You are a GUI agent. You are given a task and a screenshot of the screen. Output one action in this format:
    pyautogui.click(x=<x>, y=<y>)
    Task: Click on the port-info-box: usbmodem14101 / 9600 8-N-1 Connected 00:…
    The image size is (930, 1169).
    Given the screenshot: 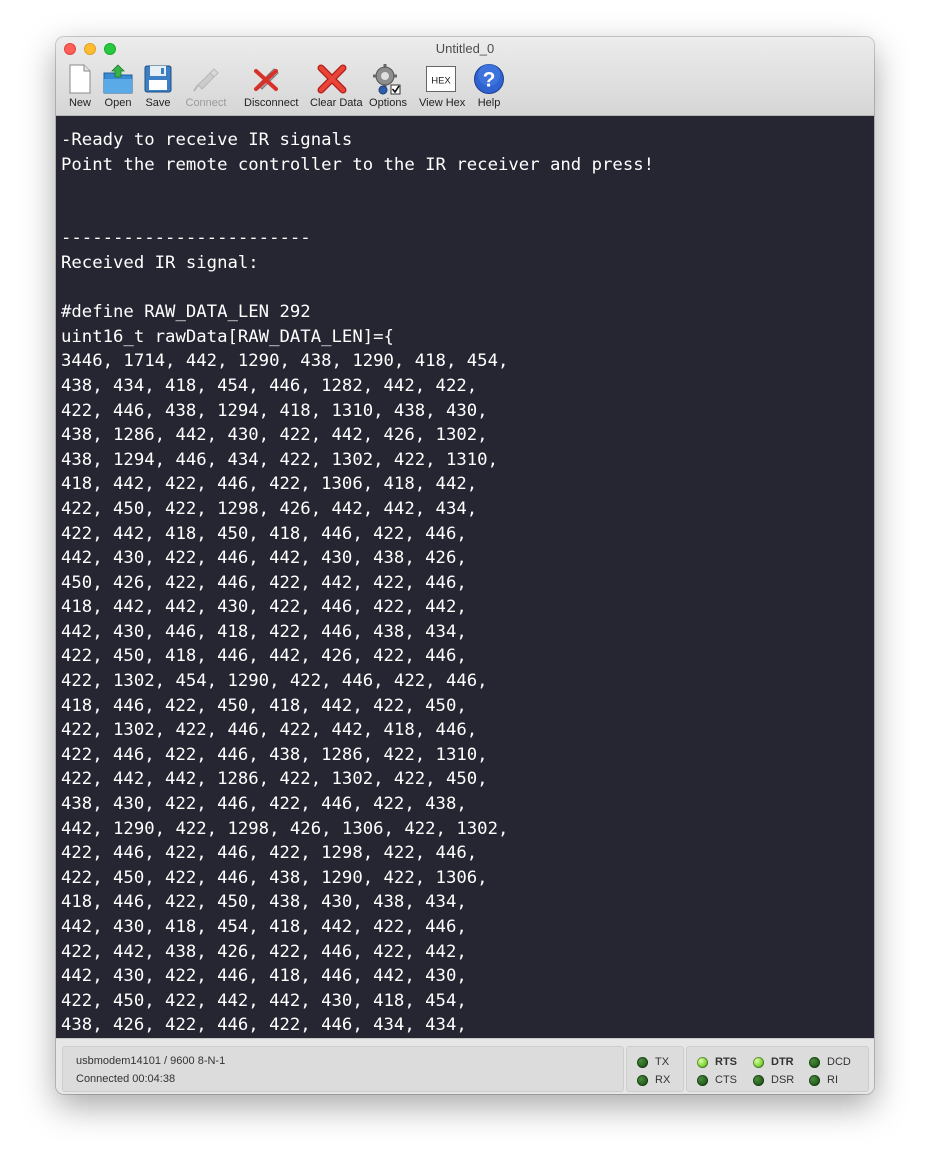 What is the action you would take?
    pyautogui.click(x=343, y=1069)
    